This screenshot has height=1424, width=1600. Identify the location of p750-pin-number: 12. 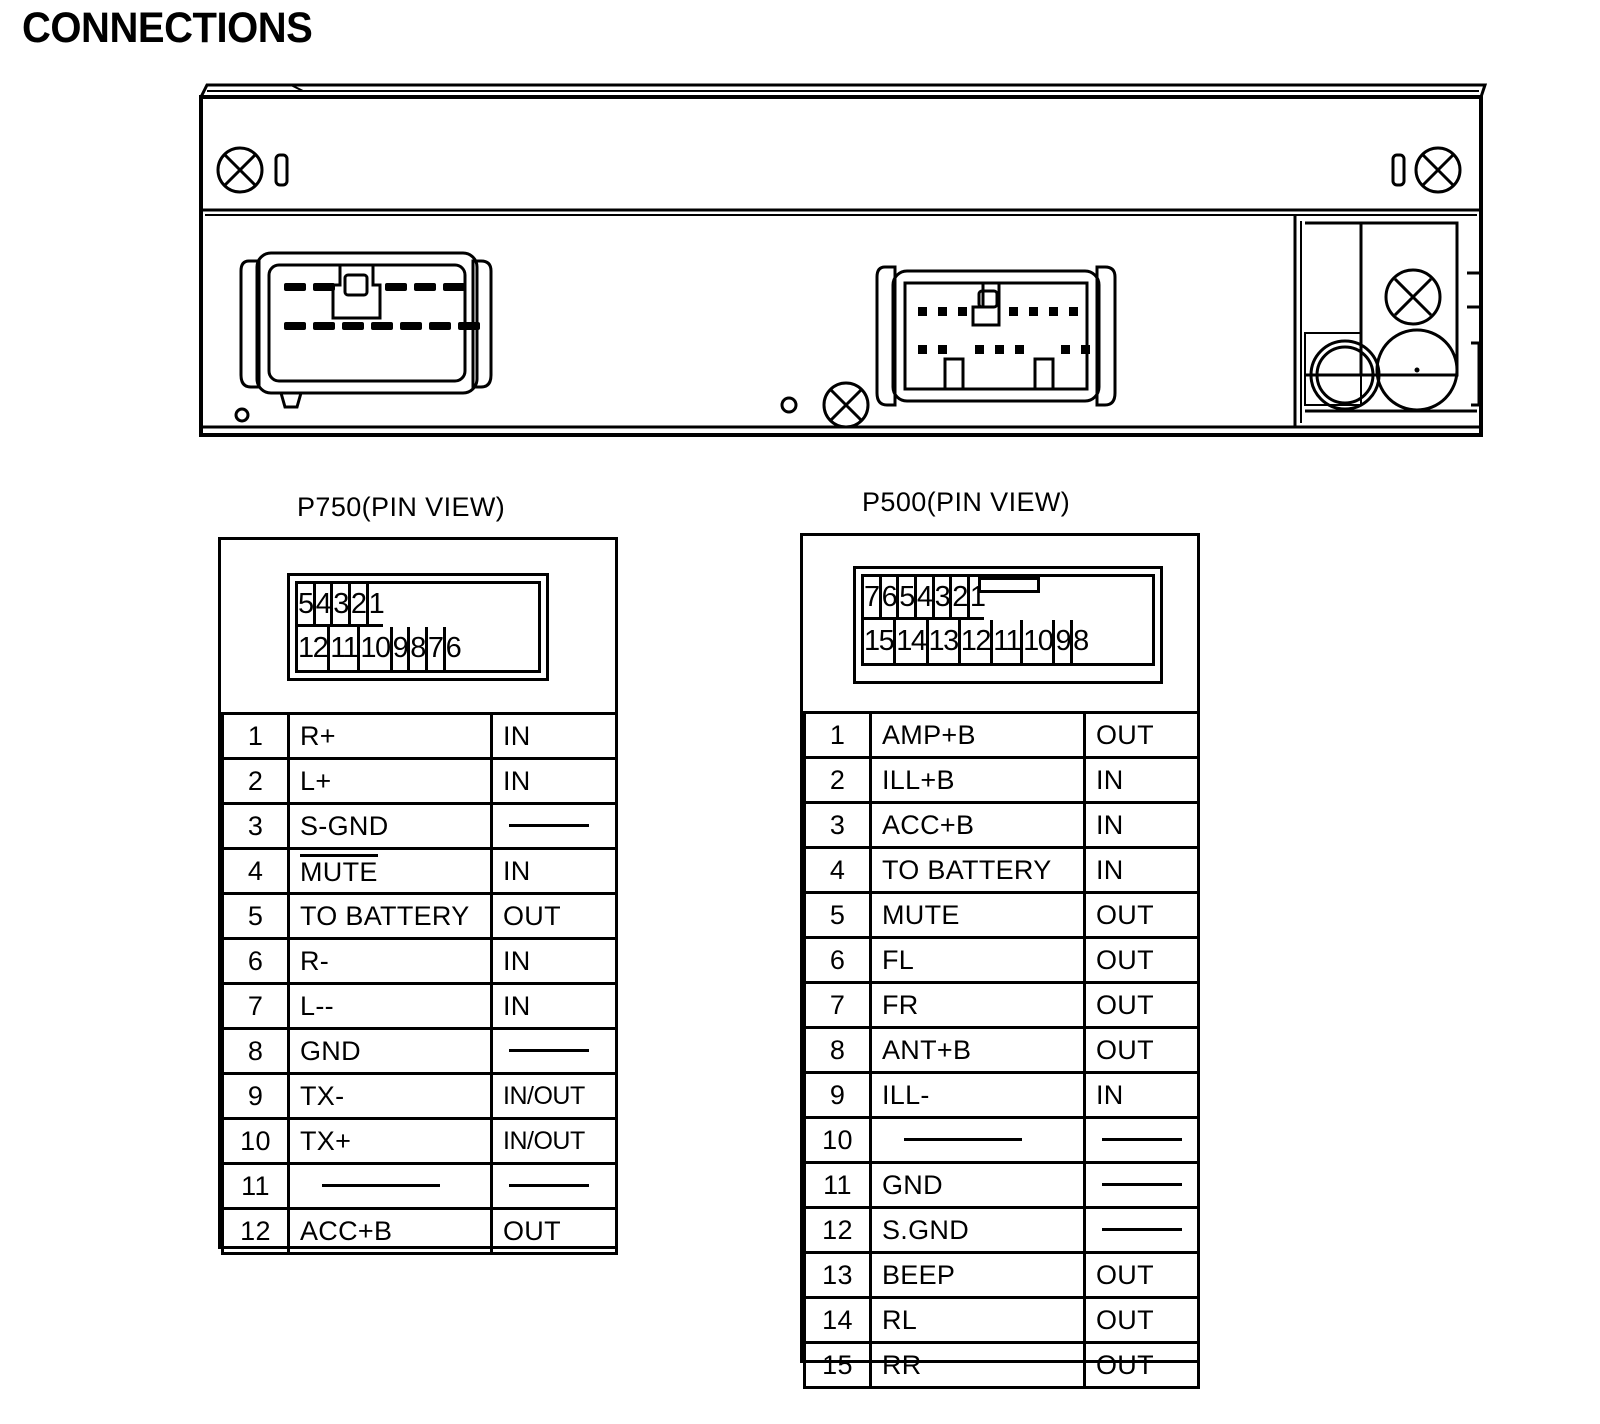
(255, 1231).